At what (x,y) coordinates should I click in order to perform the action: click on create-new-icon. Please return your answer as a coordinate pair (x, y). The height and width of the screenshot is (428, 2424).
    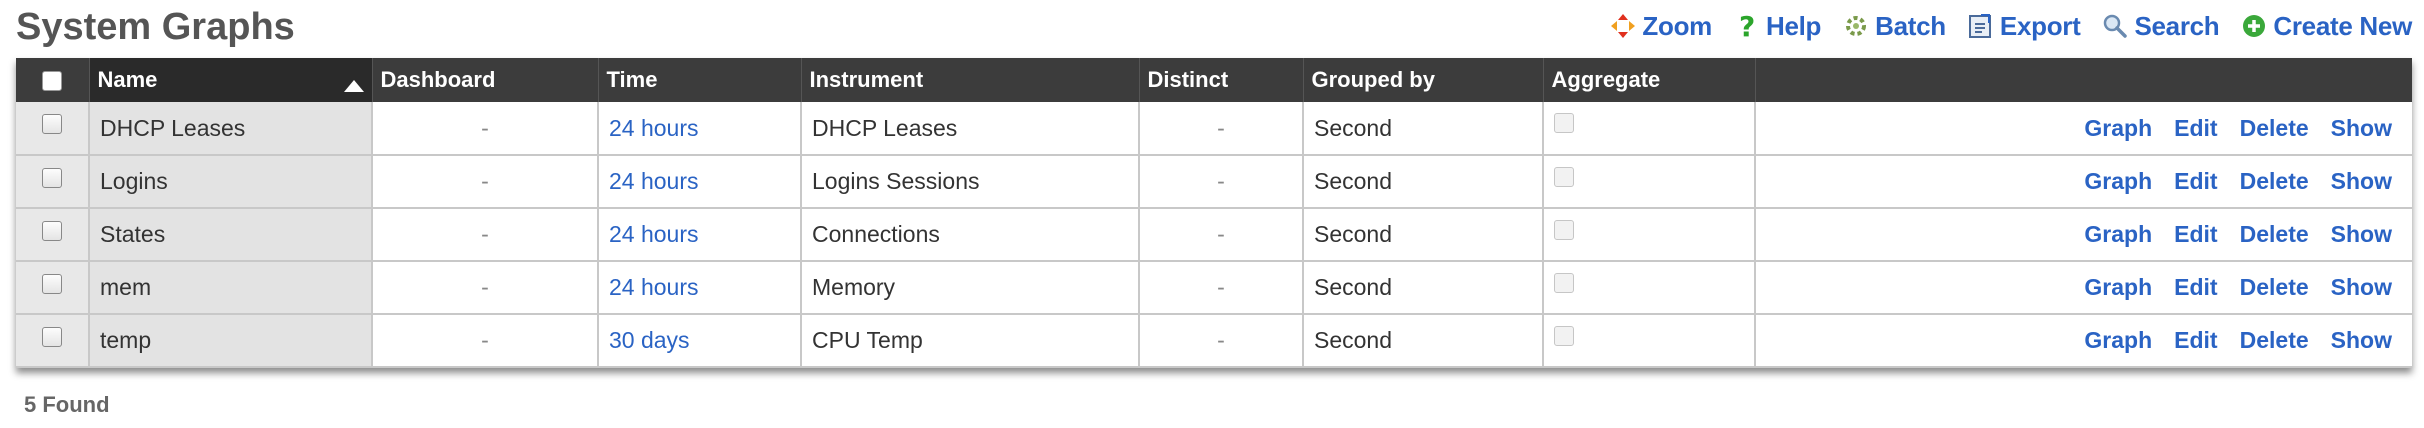
    Looking at the image, I should click on (2254, 26).